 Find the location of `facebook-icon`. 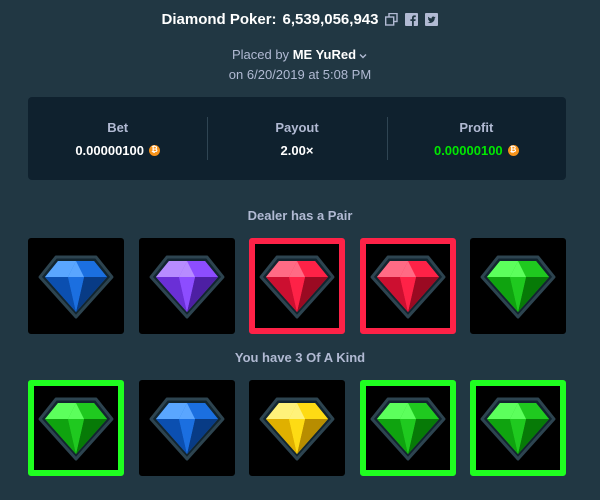

facebook-icon is located at coordinates (411, 19).